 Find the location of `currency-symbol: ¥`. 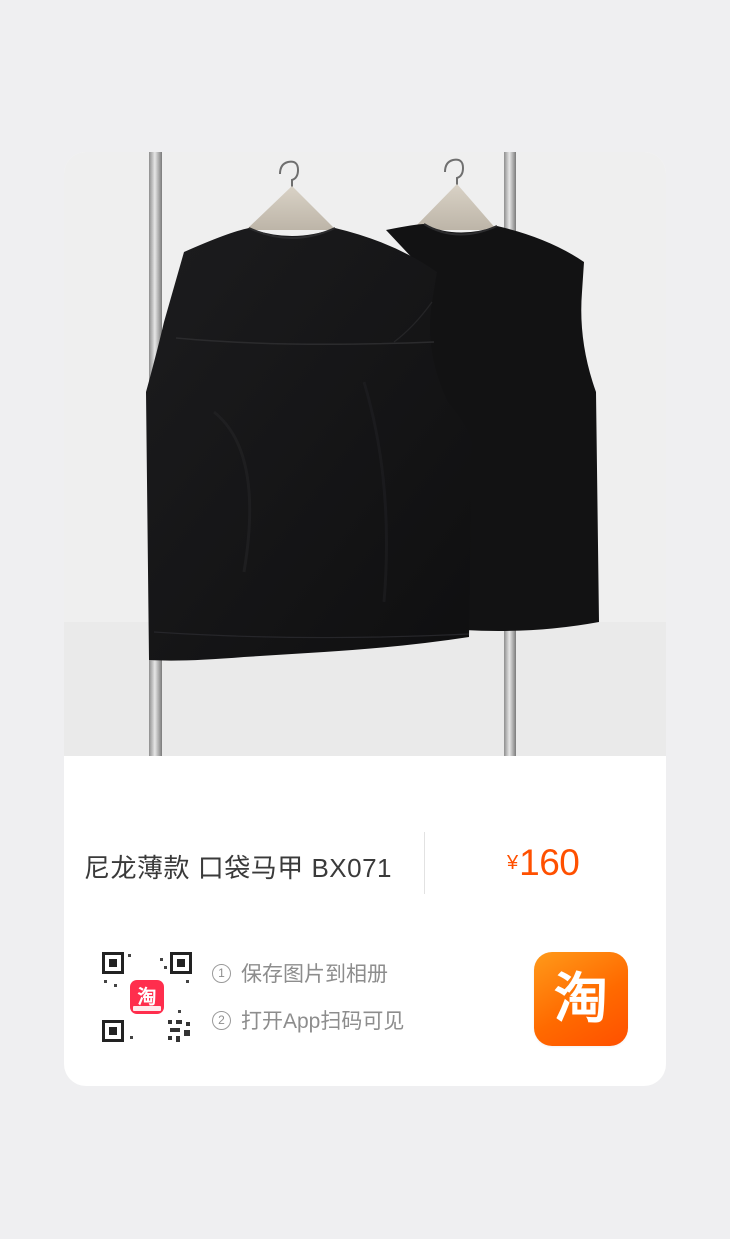

currency-symbol: ¥ is located at coordinates (513, 863).